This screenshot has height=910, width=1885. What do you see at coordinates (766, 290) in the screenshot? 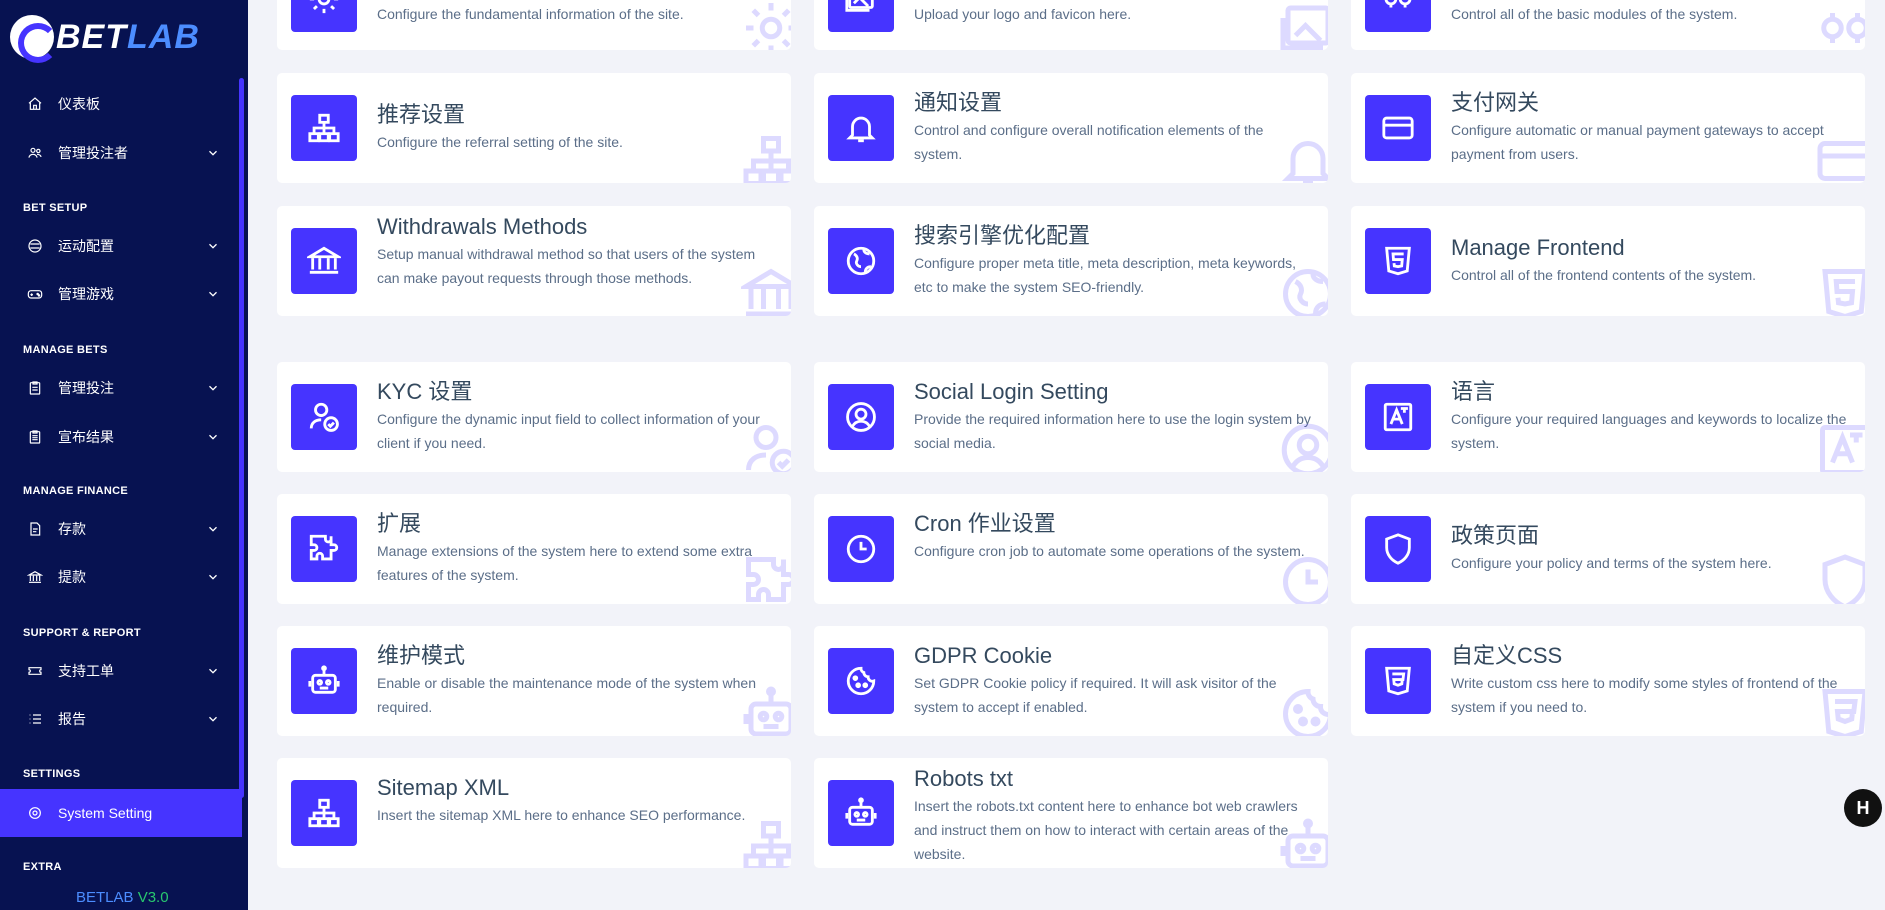
I see `bank-watermark-icon` at bounding box center [766, 290].